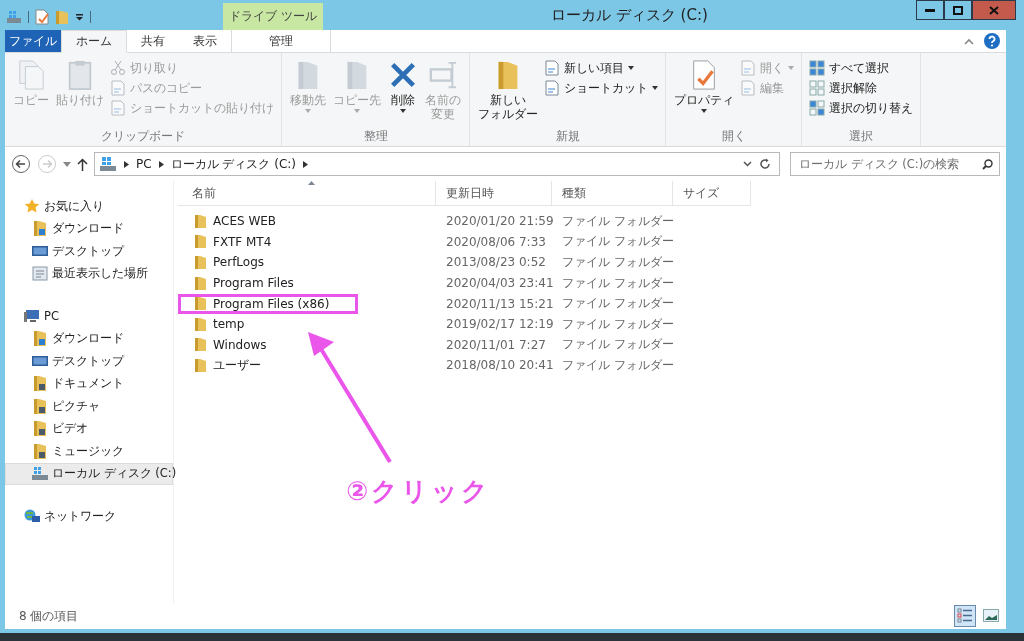 This screenshot has width=1024, height=641. Describe the element at coordinates (987, 164) in the screenshot. I see `search-icon` at that location.